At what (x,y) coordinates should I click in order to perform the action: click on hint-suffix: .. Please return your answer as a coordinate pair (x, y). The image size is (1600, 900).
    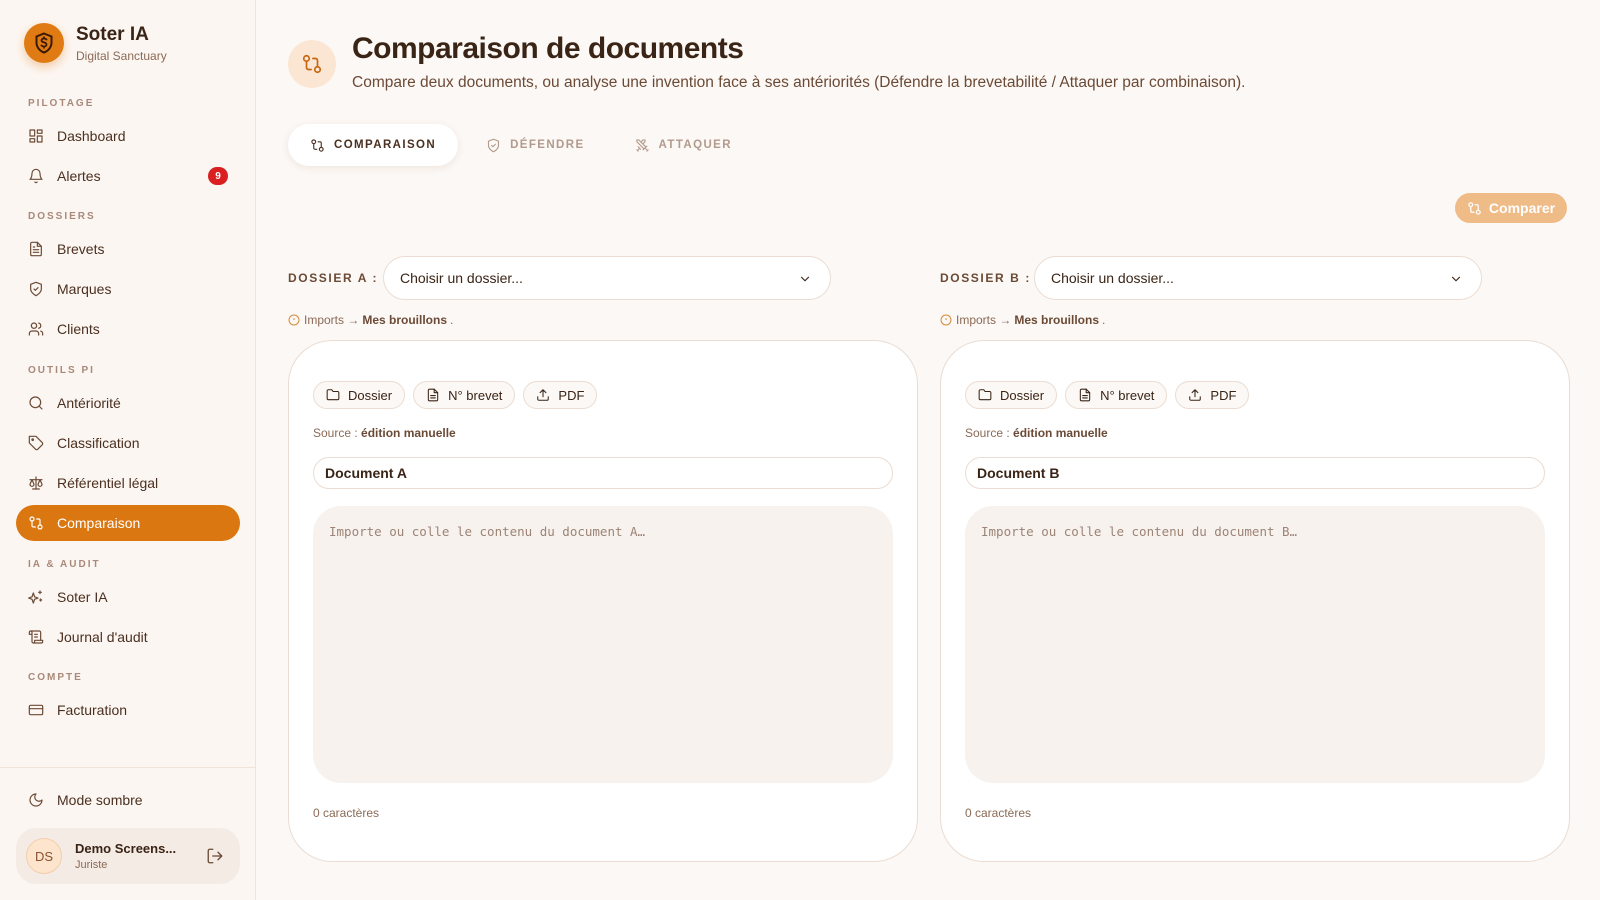
    Looking at the image, I should click on (1104, 320).